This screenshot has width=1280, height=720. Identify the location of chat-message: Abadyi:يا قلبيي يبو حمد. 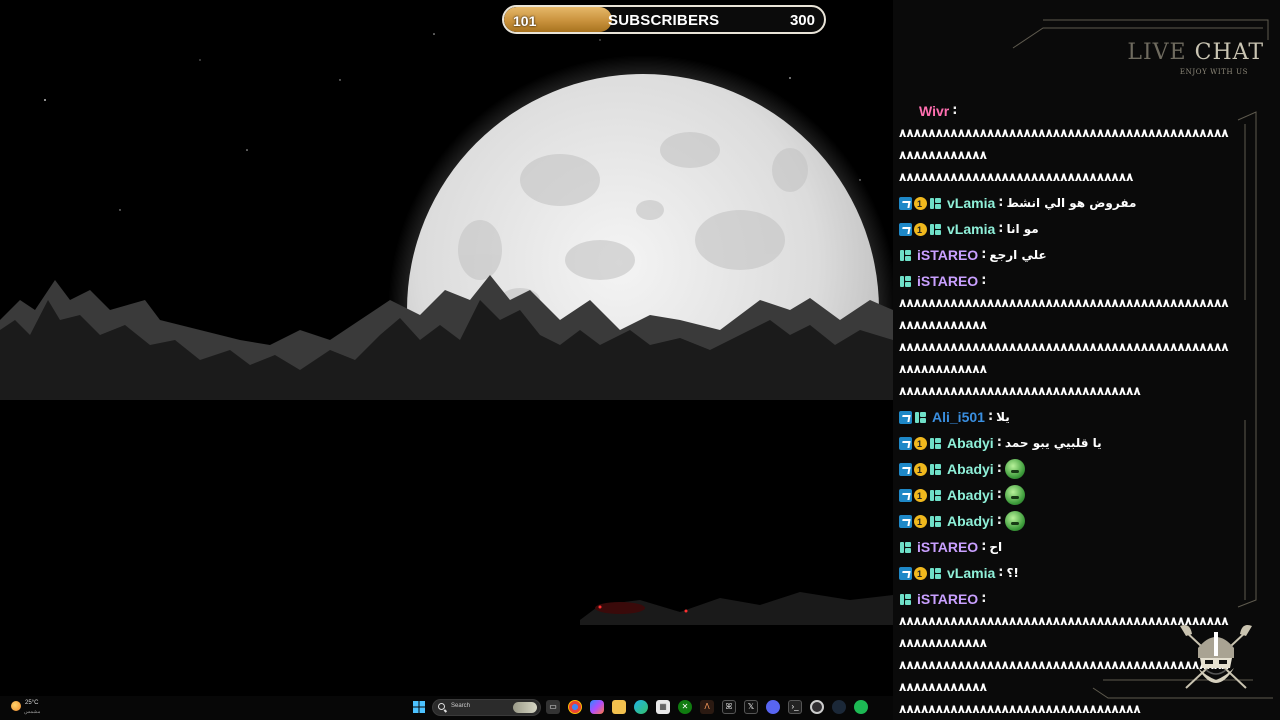
(1067, 443).